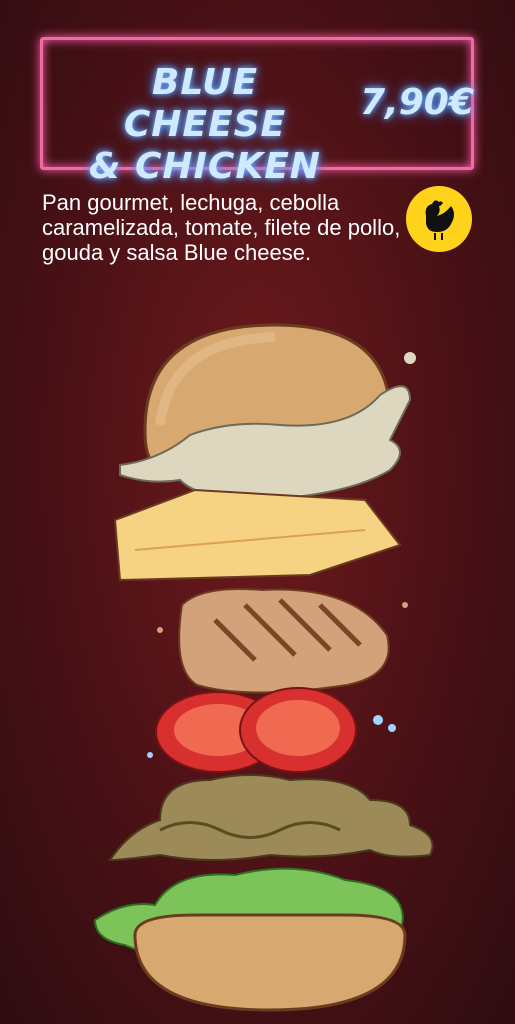 Image resolution: width=515 pixels, height=1024 pixels. I want to click on bottom-bun, so click(270, 962).